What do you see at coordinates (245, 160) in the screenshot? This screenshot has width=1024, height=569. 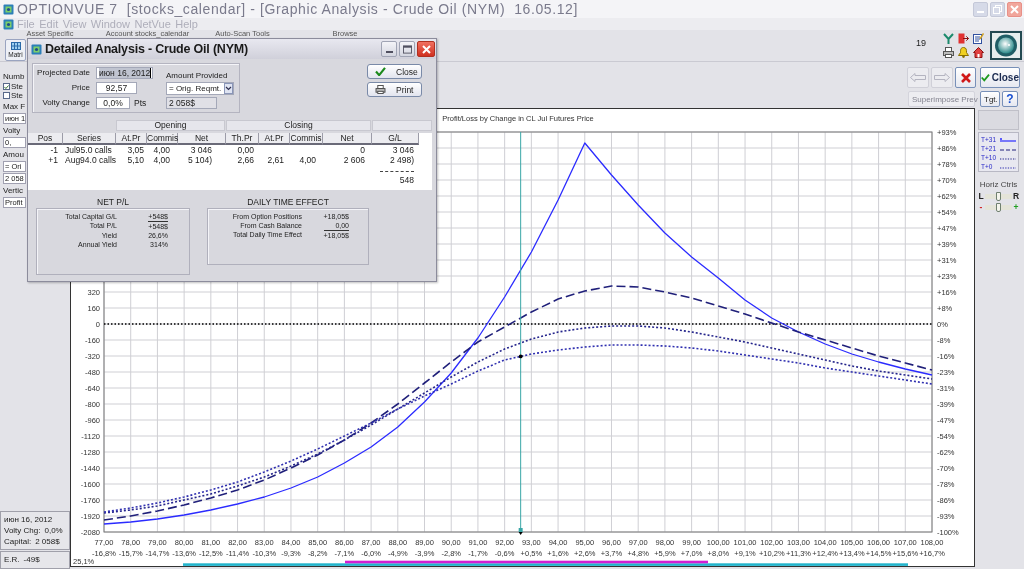 I see `table-cell-text: 2,66` at bounding box center [245, 160].